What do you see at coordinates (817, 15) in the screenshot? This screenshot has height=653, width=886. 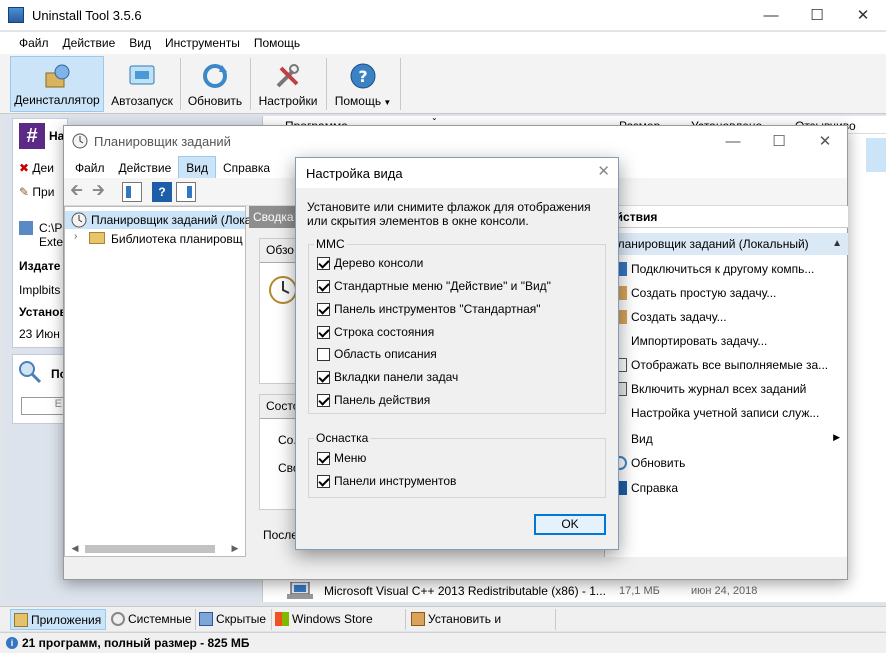 I see `maximize-icon: ☐` at bounding box center [817, 15].